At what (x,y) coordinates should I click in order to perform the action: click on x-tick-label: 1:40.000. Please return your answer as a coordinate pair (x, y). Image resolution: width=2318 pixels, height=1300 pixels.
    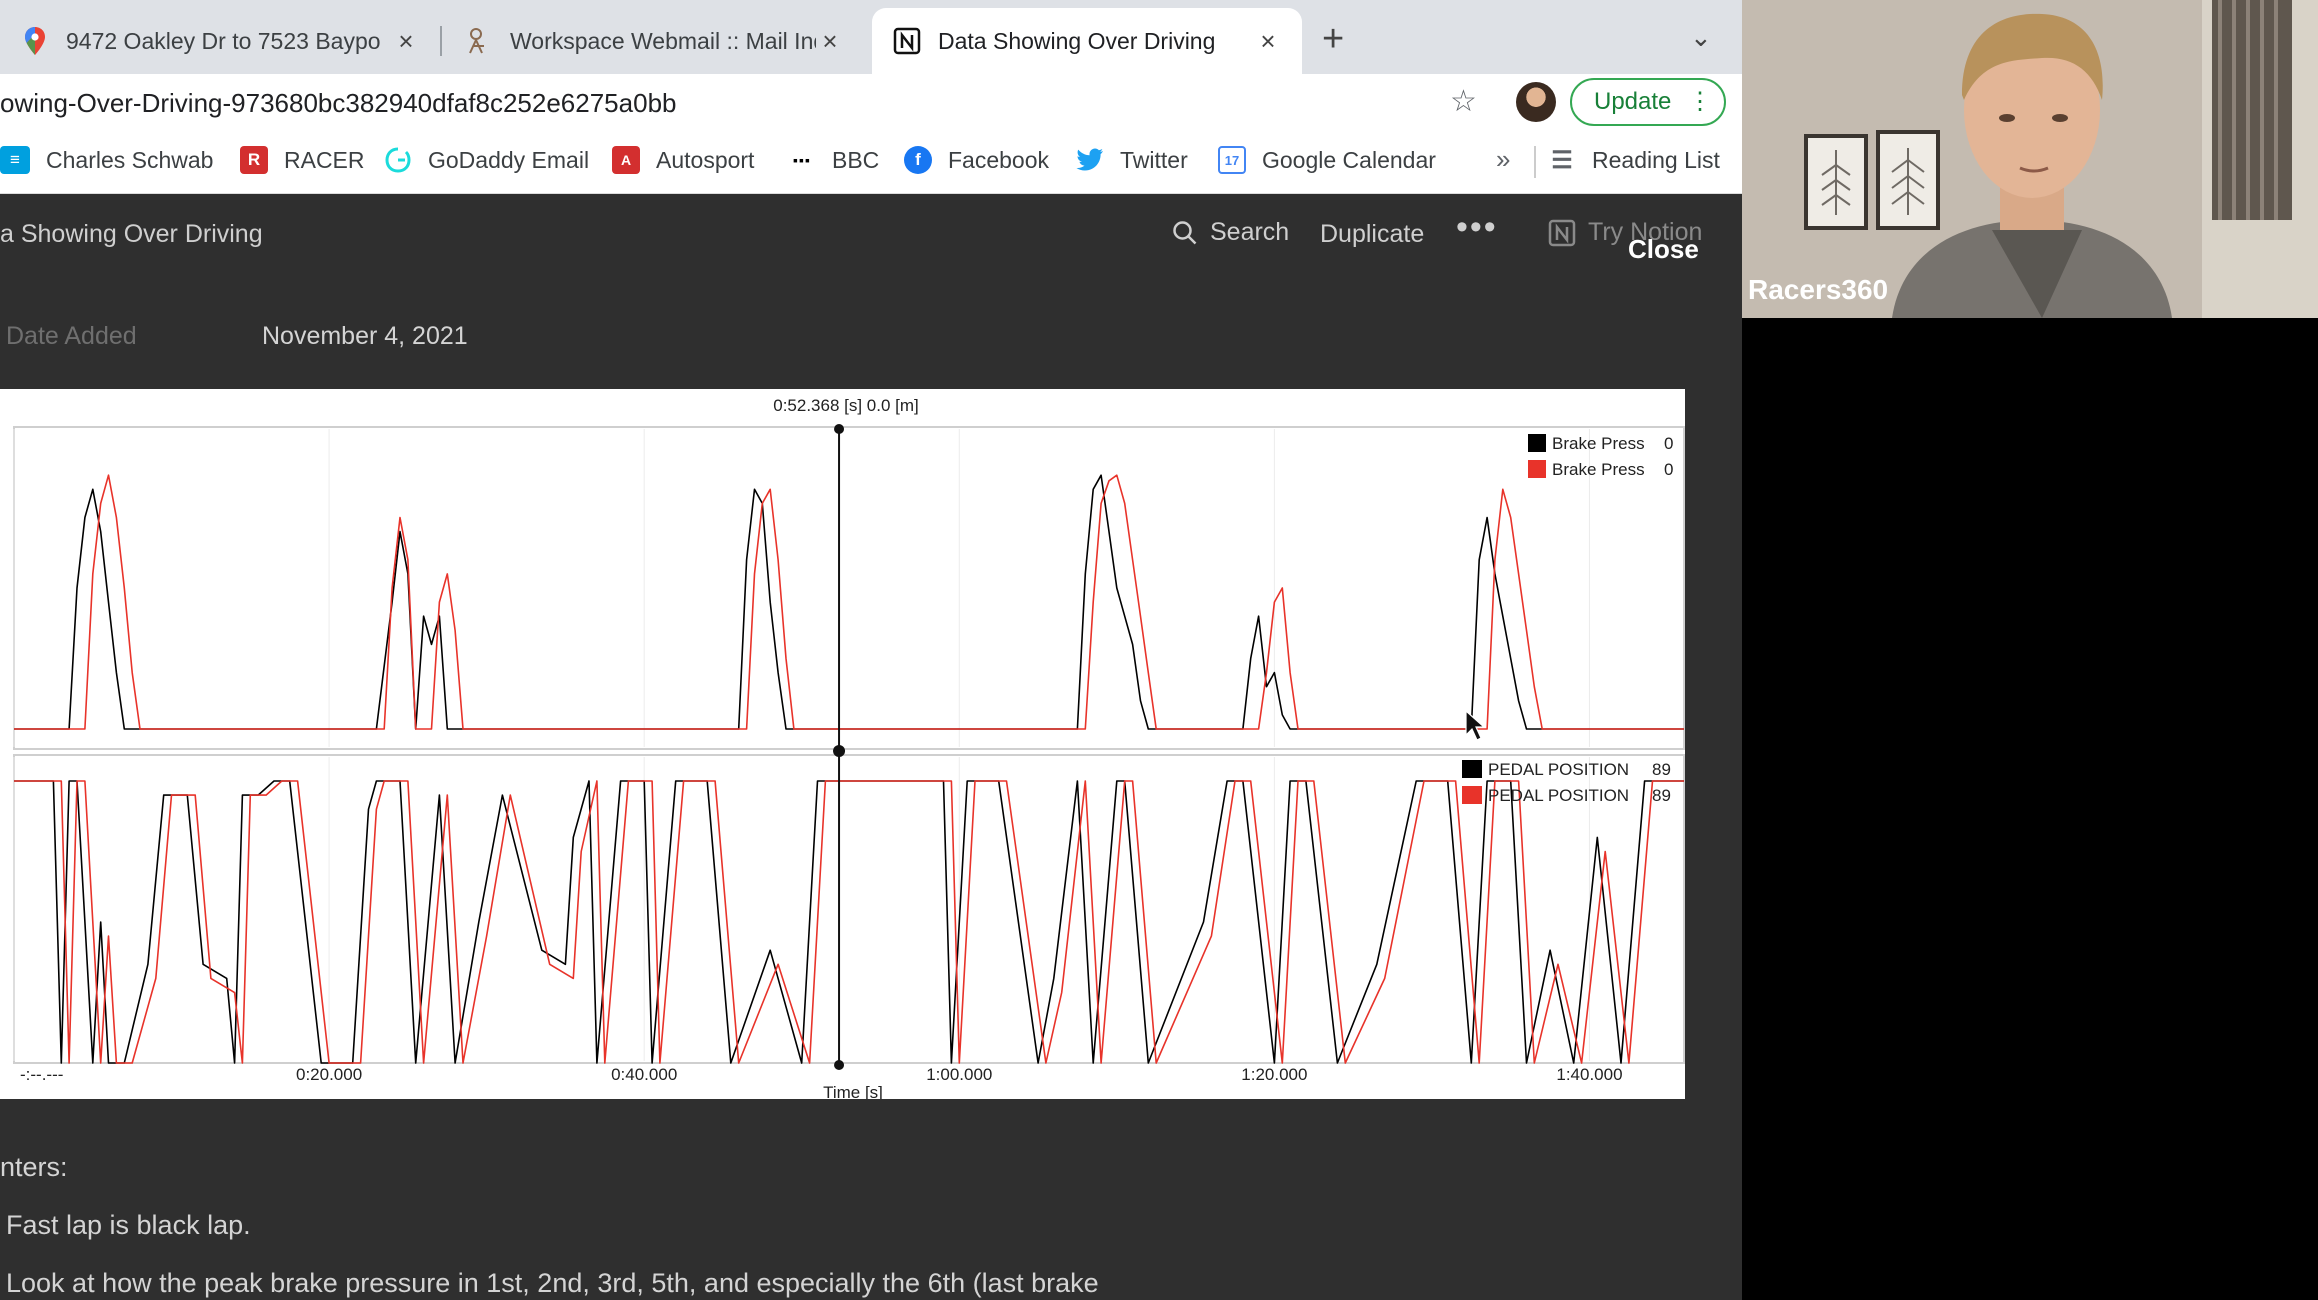
    Looking at the image, I should click on (1589, 1074).